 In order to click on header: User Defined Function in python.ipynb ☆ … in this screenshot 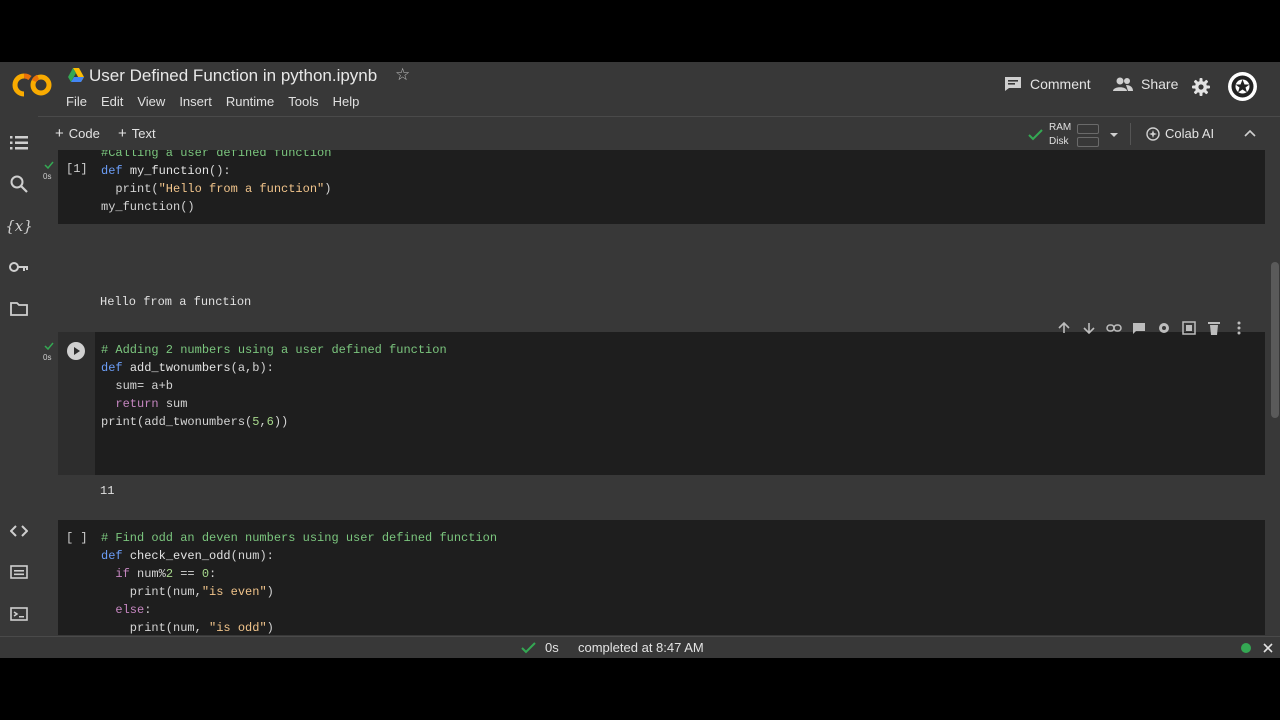, I will do `click(640, 89)`.